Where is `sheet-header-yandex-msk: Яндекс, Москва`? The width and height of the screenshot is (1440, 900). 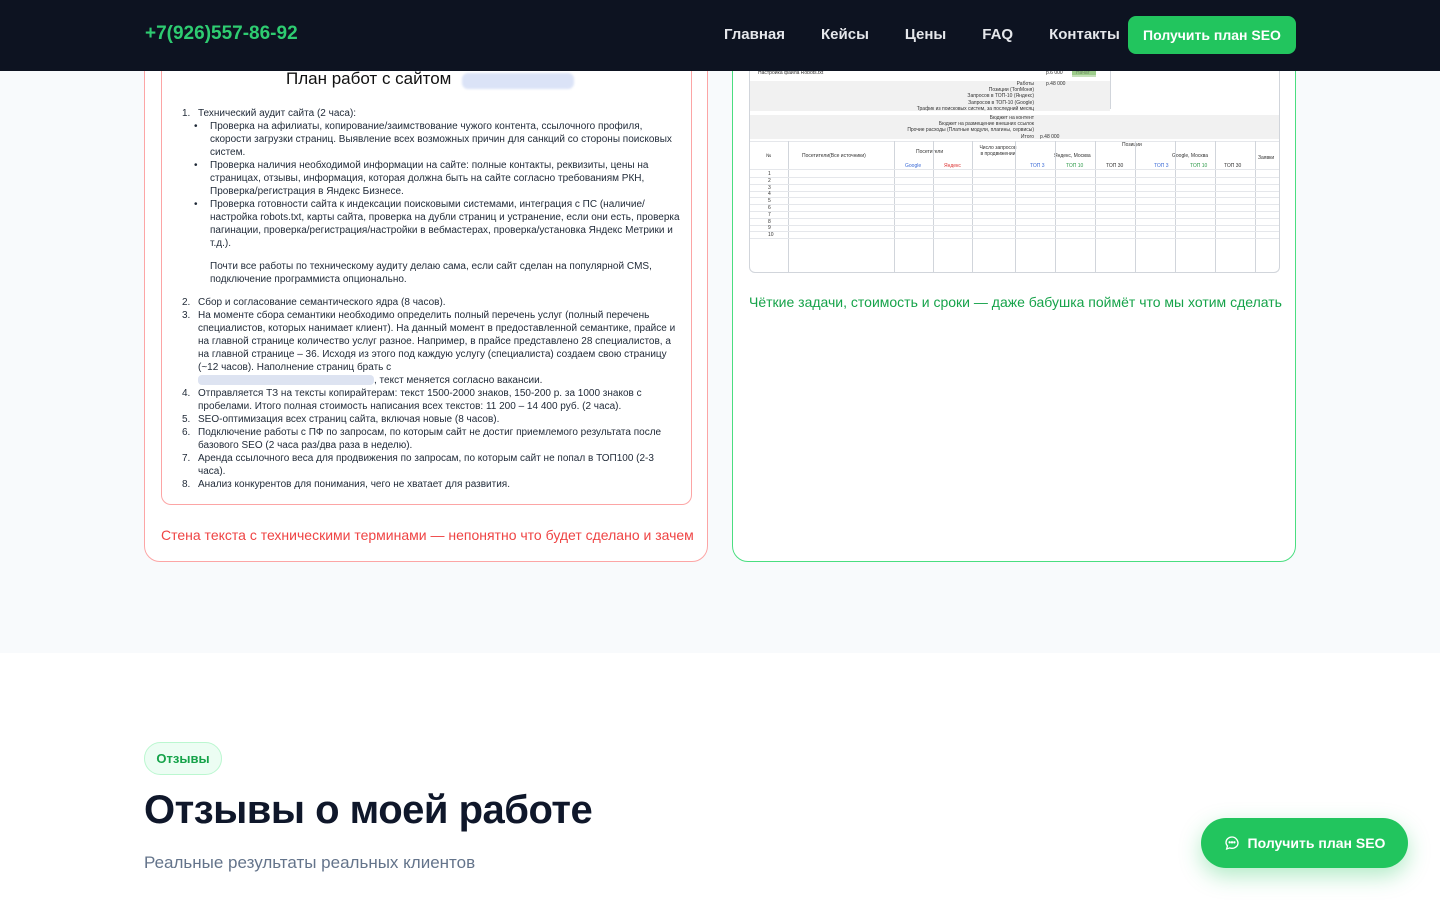 sheet-header-yandex-msk: Яндекс, Москва is located at coordinates (1072, 156).